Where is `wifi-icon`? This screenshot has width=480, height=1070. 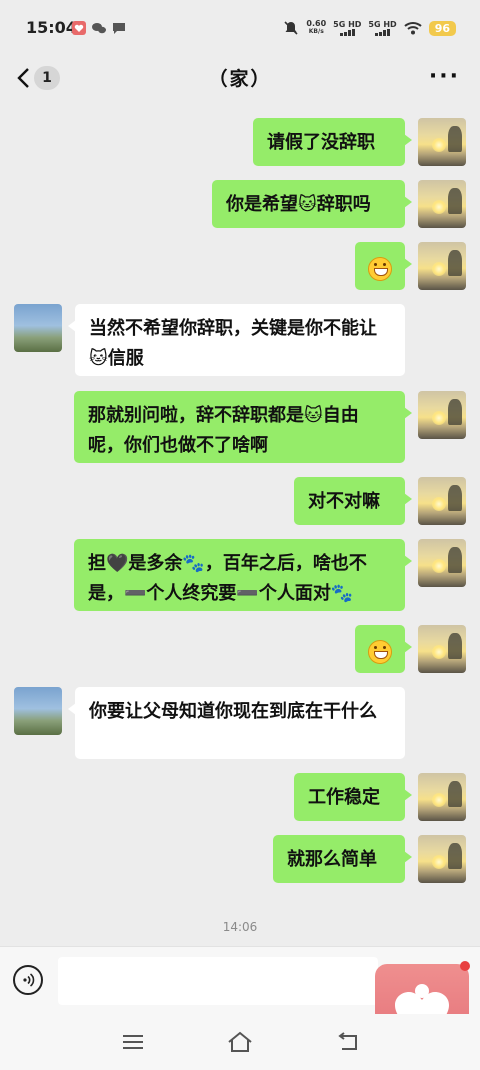
wifi-icon is located at coordinates (413, 28).